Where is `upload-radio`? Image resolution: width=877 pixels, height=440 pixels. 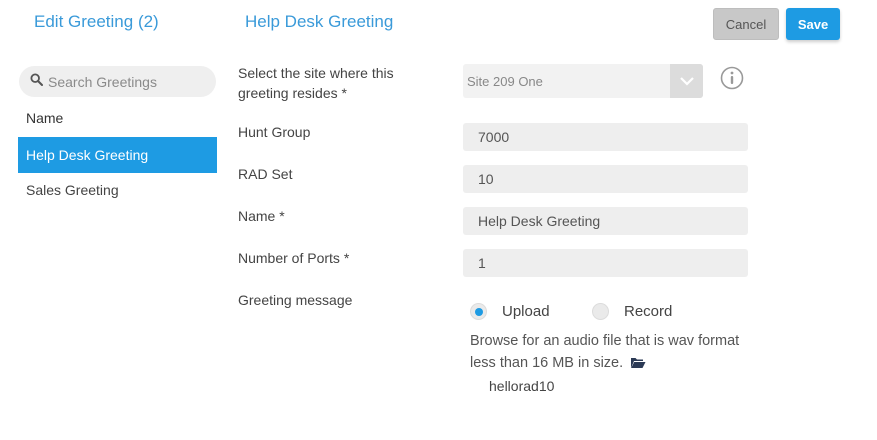
upload-radio is located at coordinates (478, 311).